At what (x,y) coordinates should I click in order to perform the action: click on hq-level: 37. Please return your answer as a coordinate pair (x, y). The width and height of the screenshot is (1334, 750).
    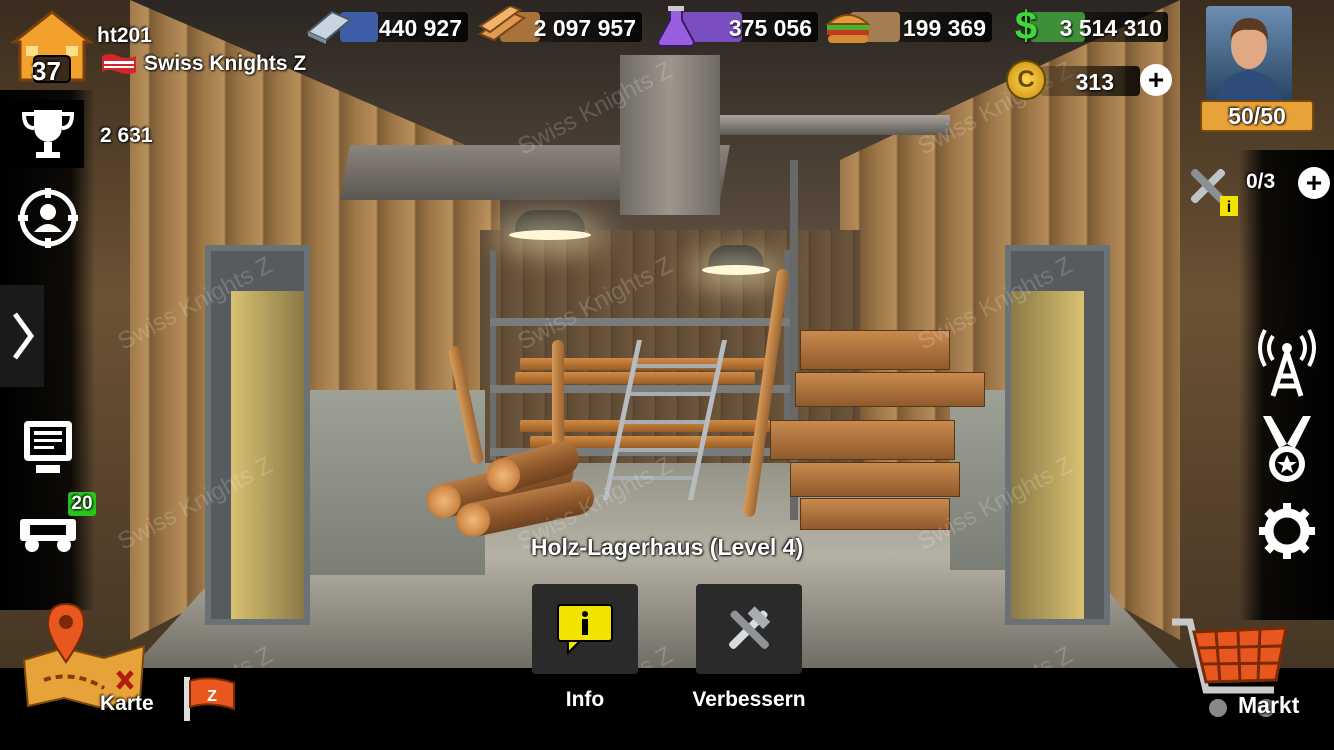
    Looking at the image, I should click on (46, 71).